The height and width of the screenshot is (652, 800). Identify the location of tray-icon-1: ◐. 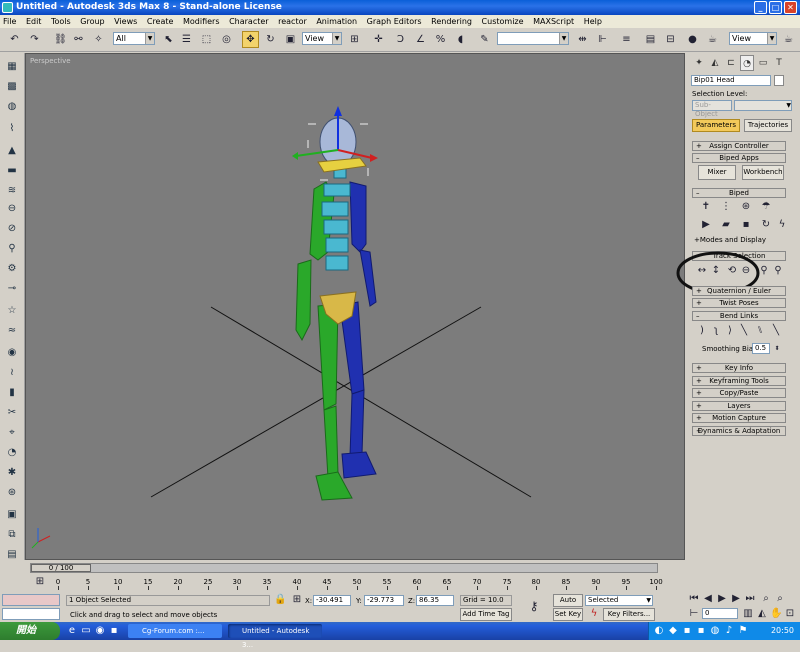
(659, 631).